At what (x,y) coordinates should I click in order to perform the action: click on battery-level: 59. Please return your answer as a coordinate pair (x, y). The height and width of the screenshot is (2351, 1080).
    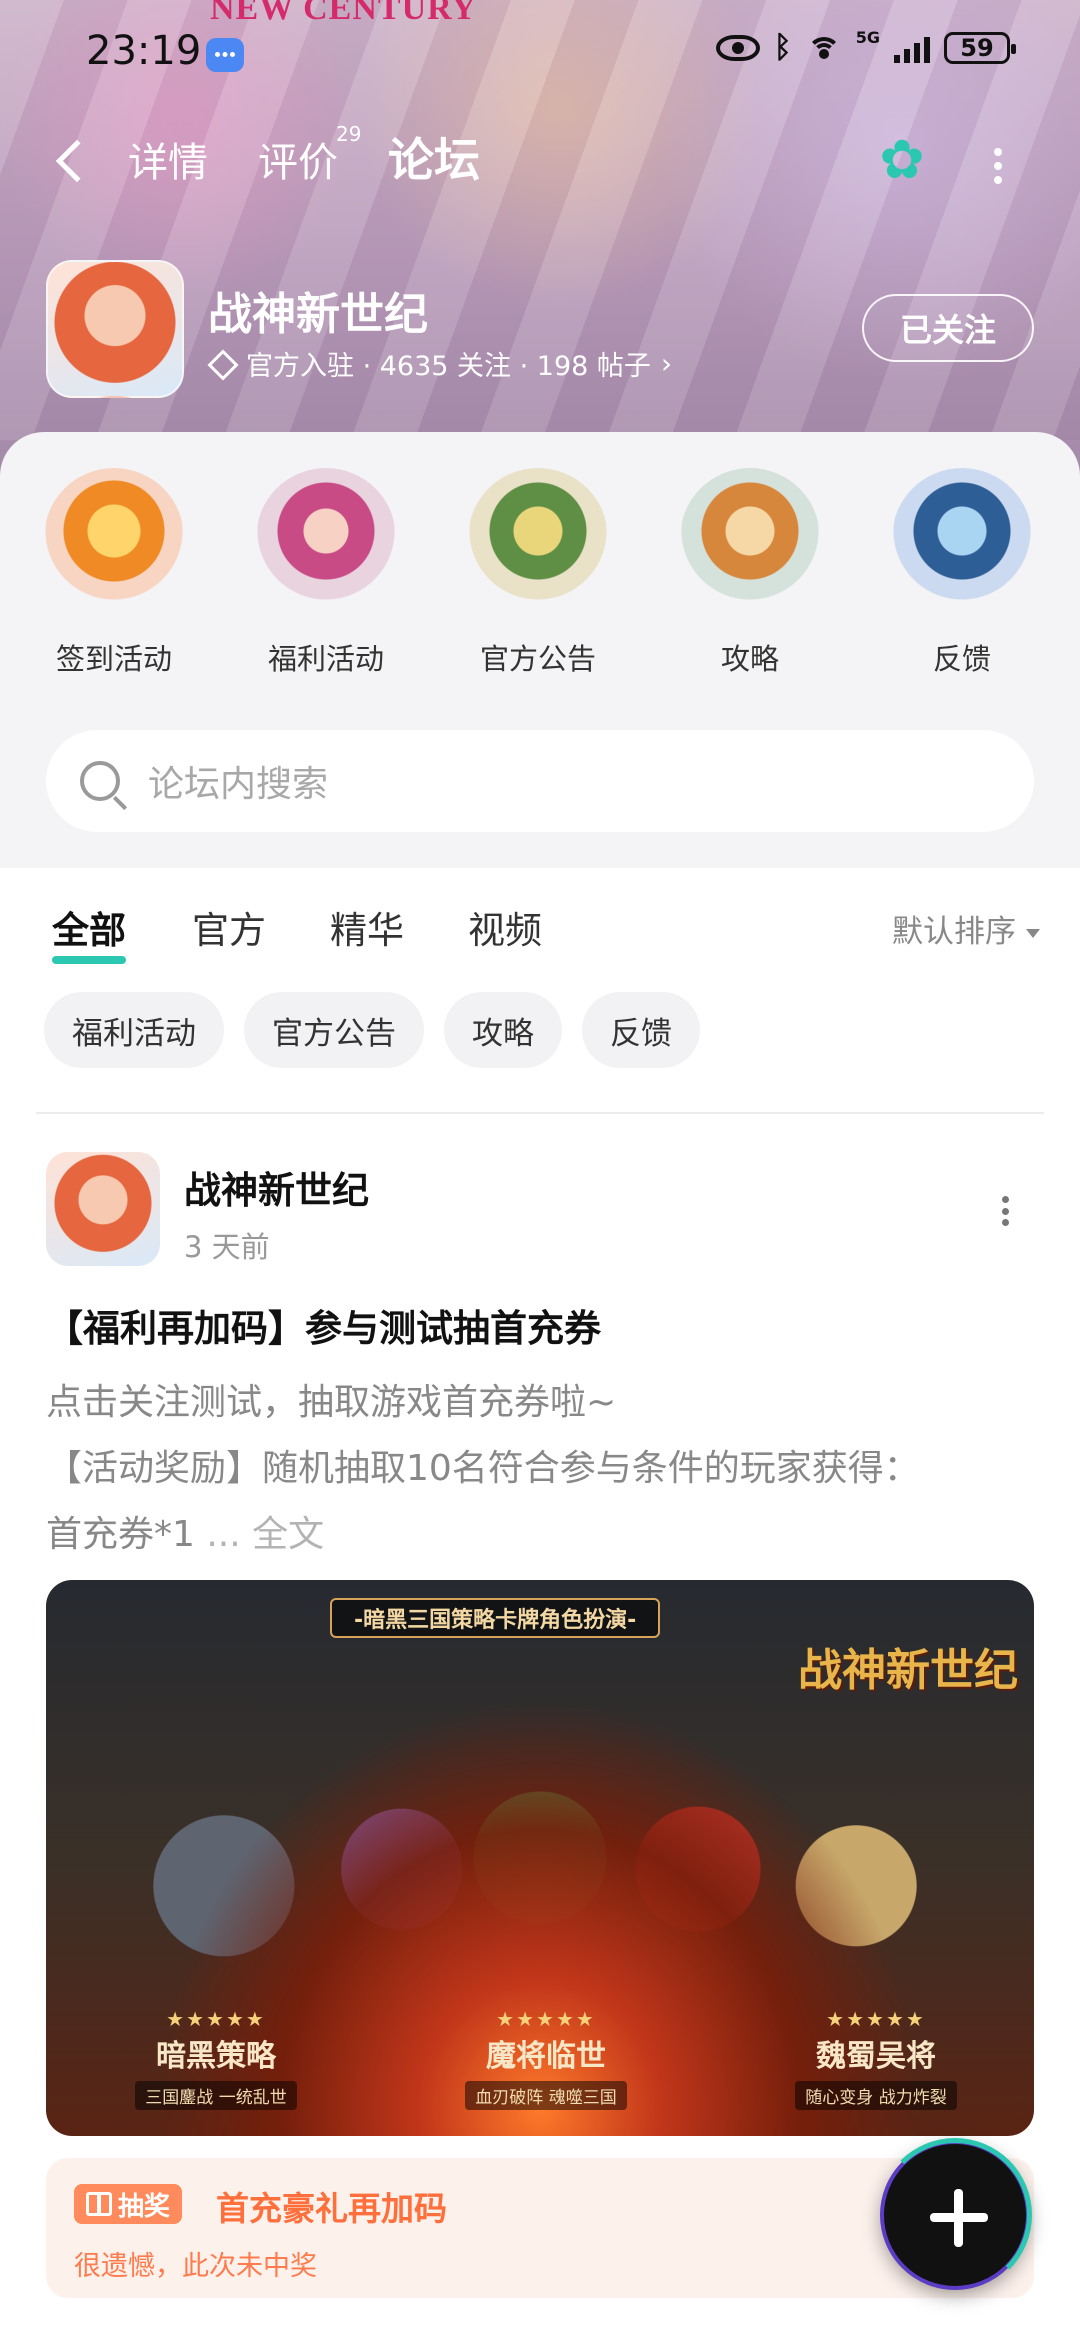
    Looking at the image, I should click on (977, 47).